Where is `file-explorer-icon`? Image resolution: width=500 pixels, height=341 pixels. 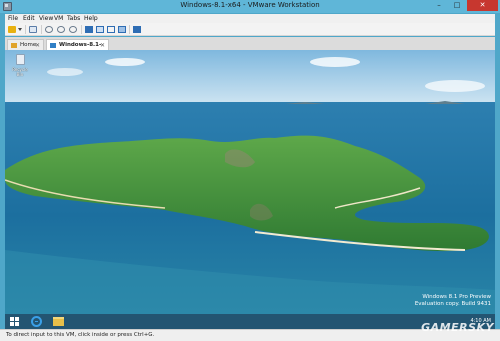
file-explorer-icon is located at coordinates (58, 321).